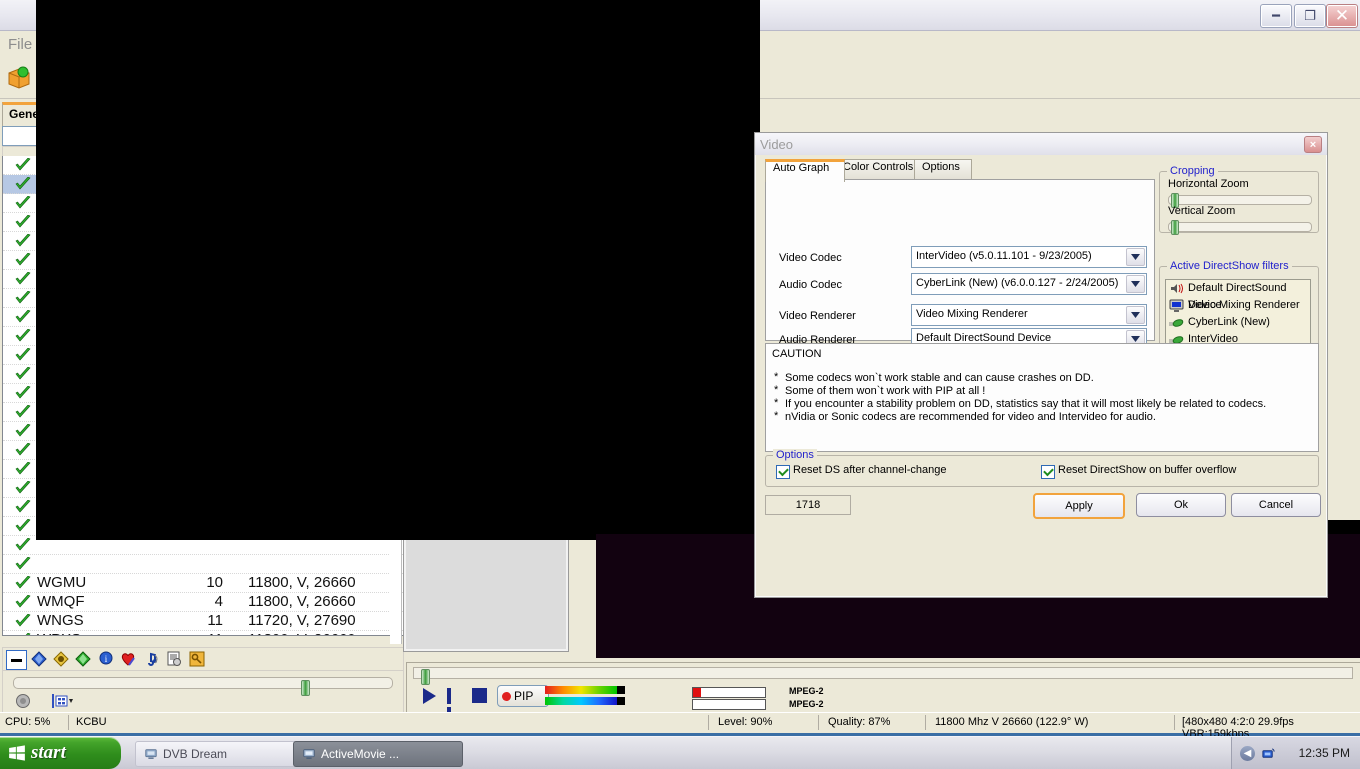 This screenshot has width=1360, height=769. Describe the element at coordinates (302, 633) in the screenshot. I see `channel-frequency: 11800, V, 26660` at that location.